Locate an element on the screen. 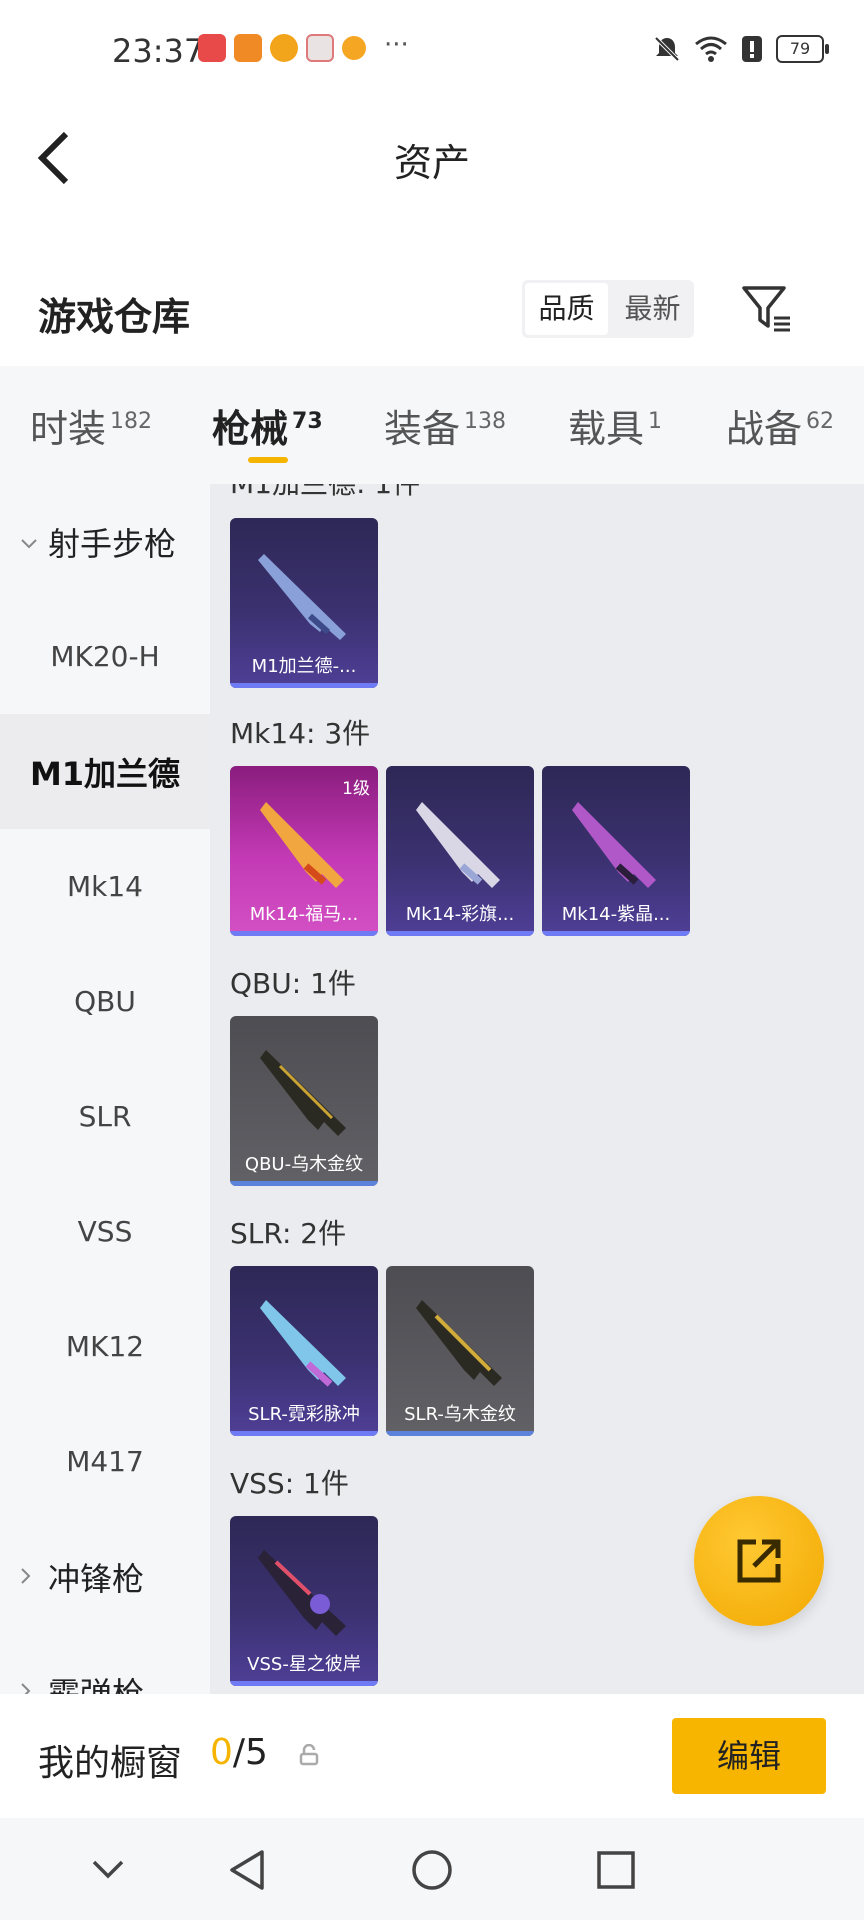 The width and height of the screenshot is (864, 1920). group-label-mk14: Mk14: 3件 is located at coordinates (300, 733).